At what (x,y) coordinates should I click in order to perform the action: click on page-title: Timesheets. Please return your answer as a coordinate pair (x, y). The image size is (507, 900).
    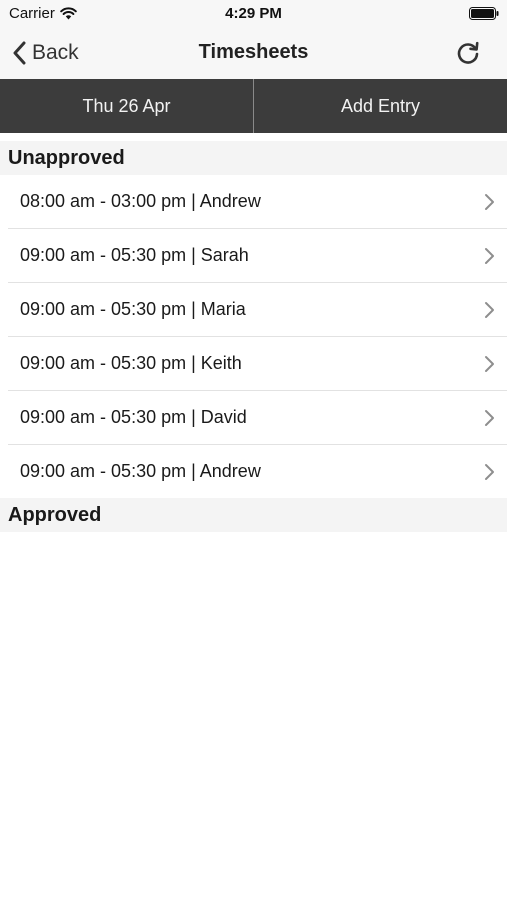
    Looking at the image, I should click on (253, 52).